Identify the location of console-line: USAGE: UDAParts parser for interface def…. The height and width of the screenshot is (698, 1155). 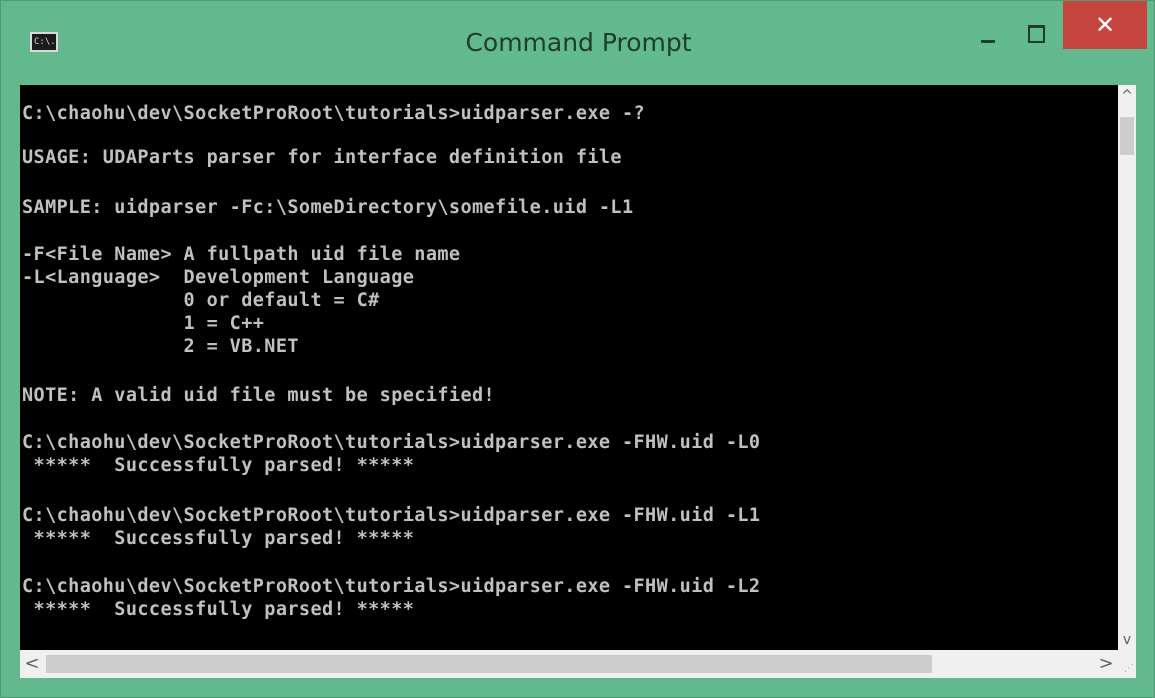
(322, 157).